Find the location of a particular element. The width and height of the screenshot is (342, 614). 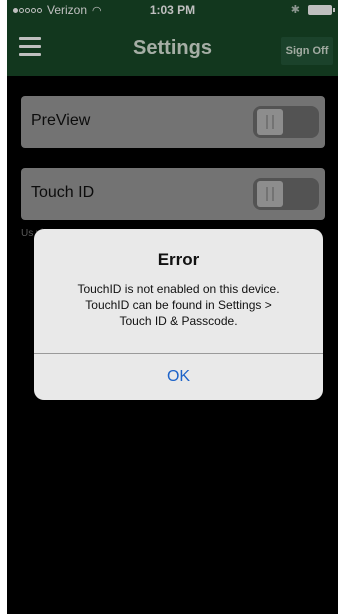

alert-title: Error is located at coordinates (178, 259).